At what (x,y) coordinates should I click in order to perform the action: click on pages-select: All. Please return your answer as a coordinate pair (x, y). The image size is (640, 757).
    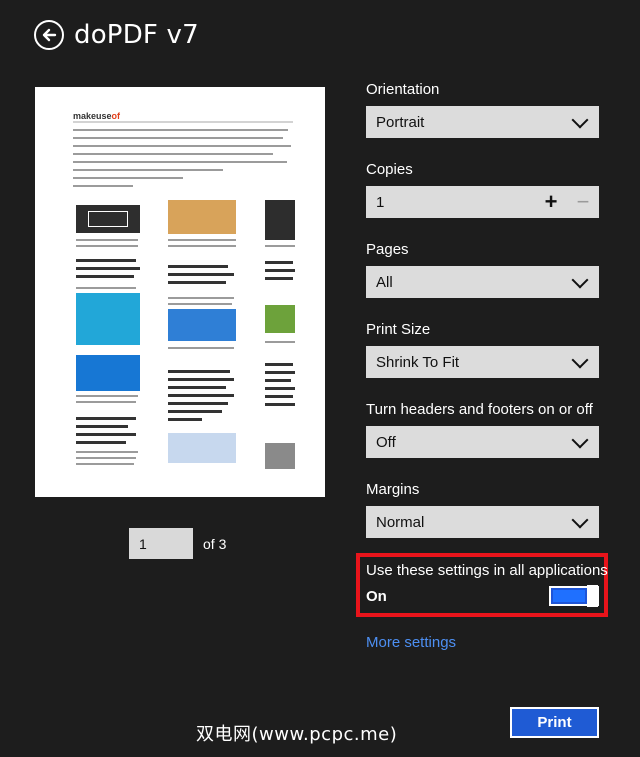
    Looking at the image, I should click on (482, 282).